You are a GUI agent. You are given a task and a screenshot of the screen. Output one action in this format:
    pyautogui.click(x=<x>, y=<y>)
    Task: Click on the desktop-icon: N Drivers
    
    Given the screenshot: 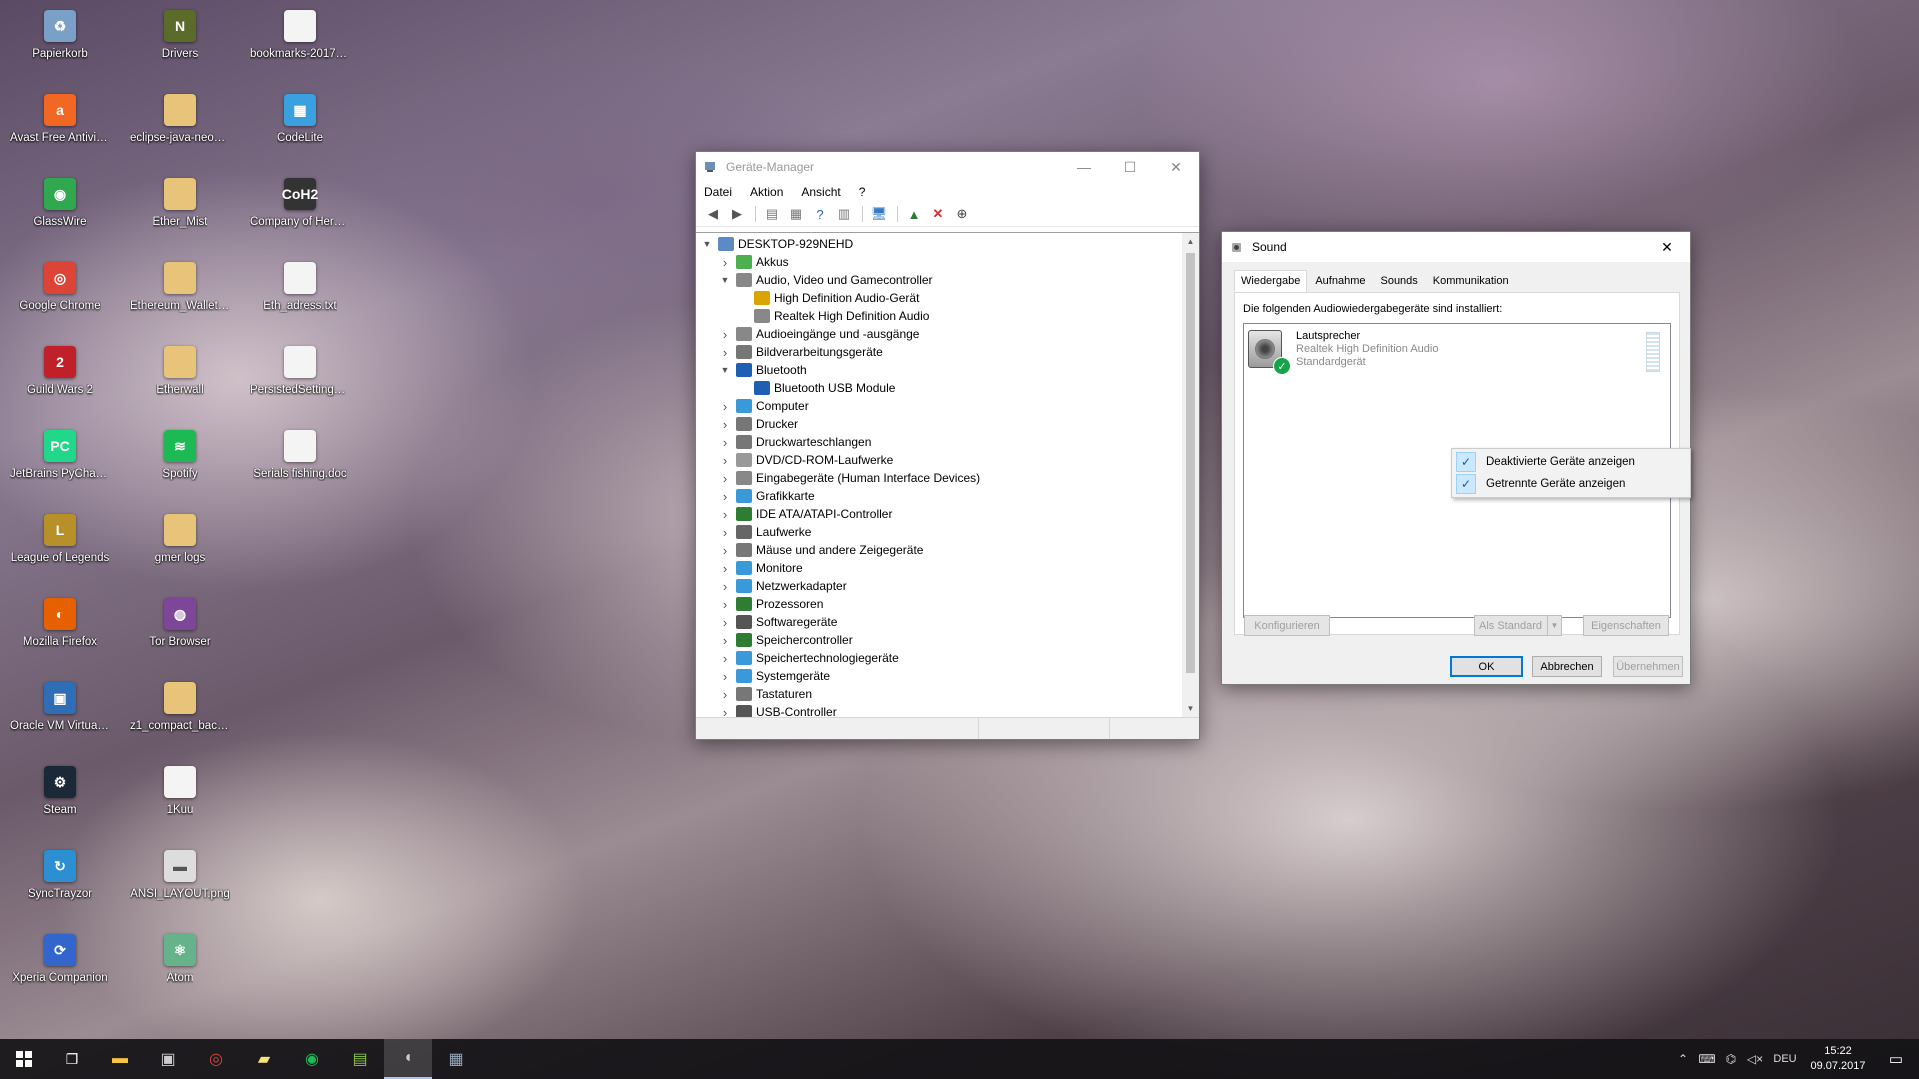 What is the action you would take?
    pyautogui.click(x=180, y=43)
    